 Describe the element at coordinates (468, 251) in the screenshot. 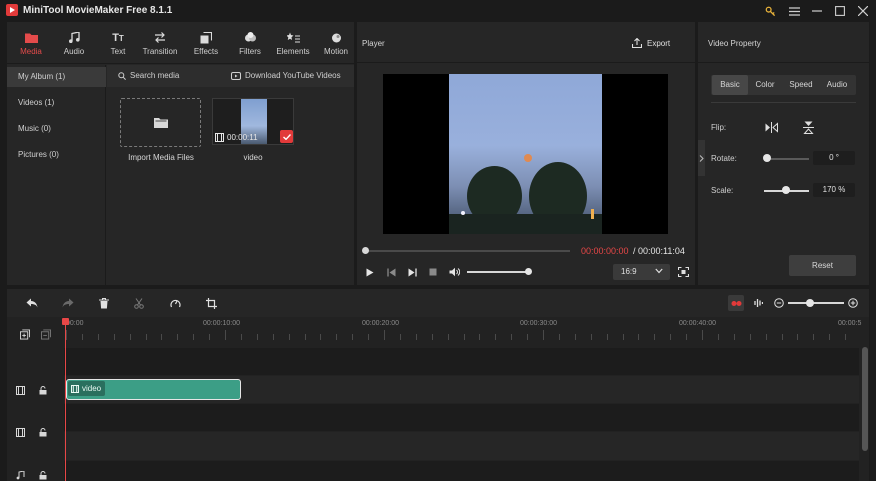

I see `playback-progress` at that location.